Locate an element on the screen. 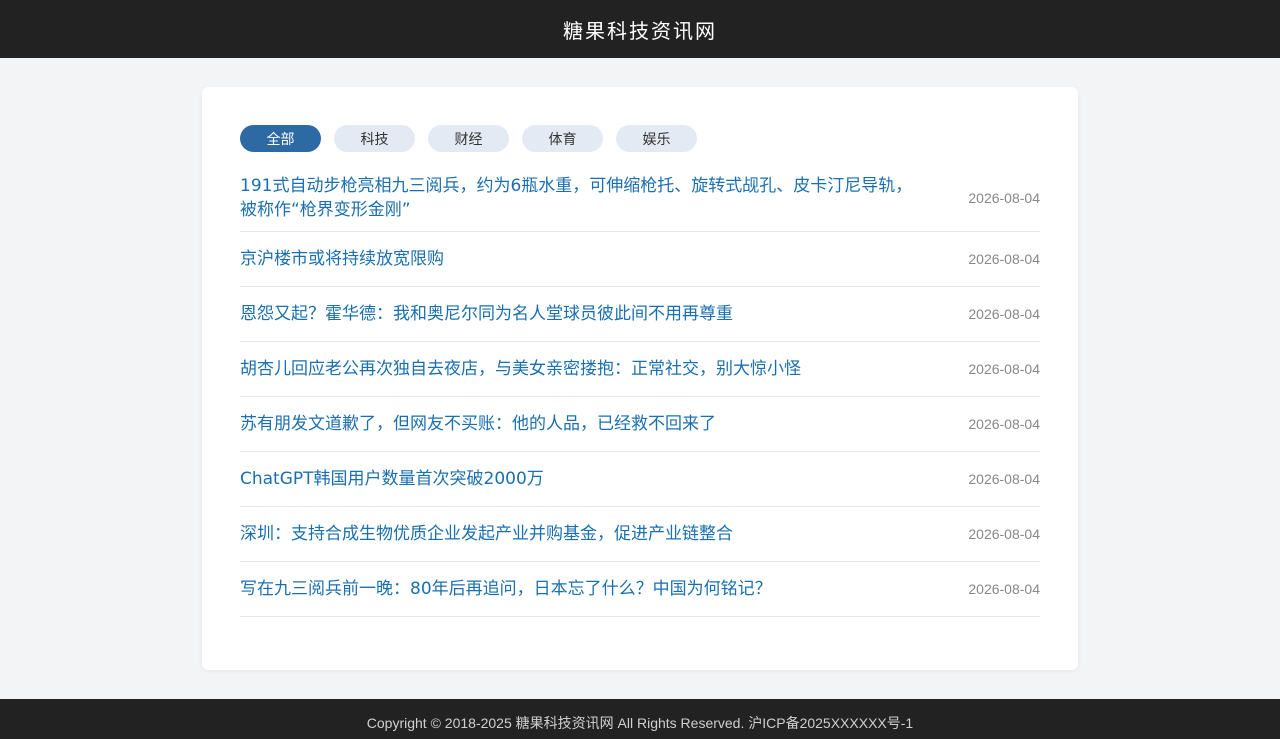 The height and width of the screenshot is (739, 1280). news-title-link: 恩怨又起？霍华德：我和奥尼尔同为名人堂球员彼此间不用再尊重 is located at coordinates (580, 314).